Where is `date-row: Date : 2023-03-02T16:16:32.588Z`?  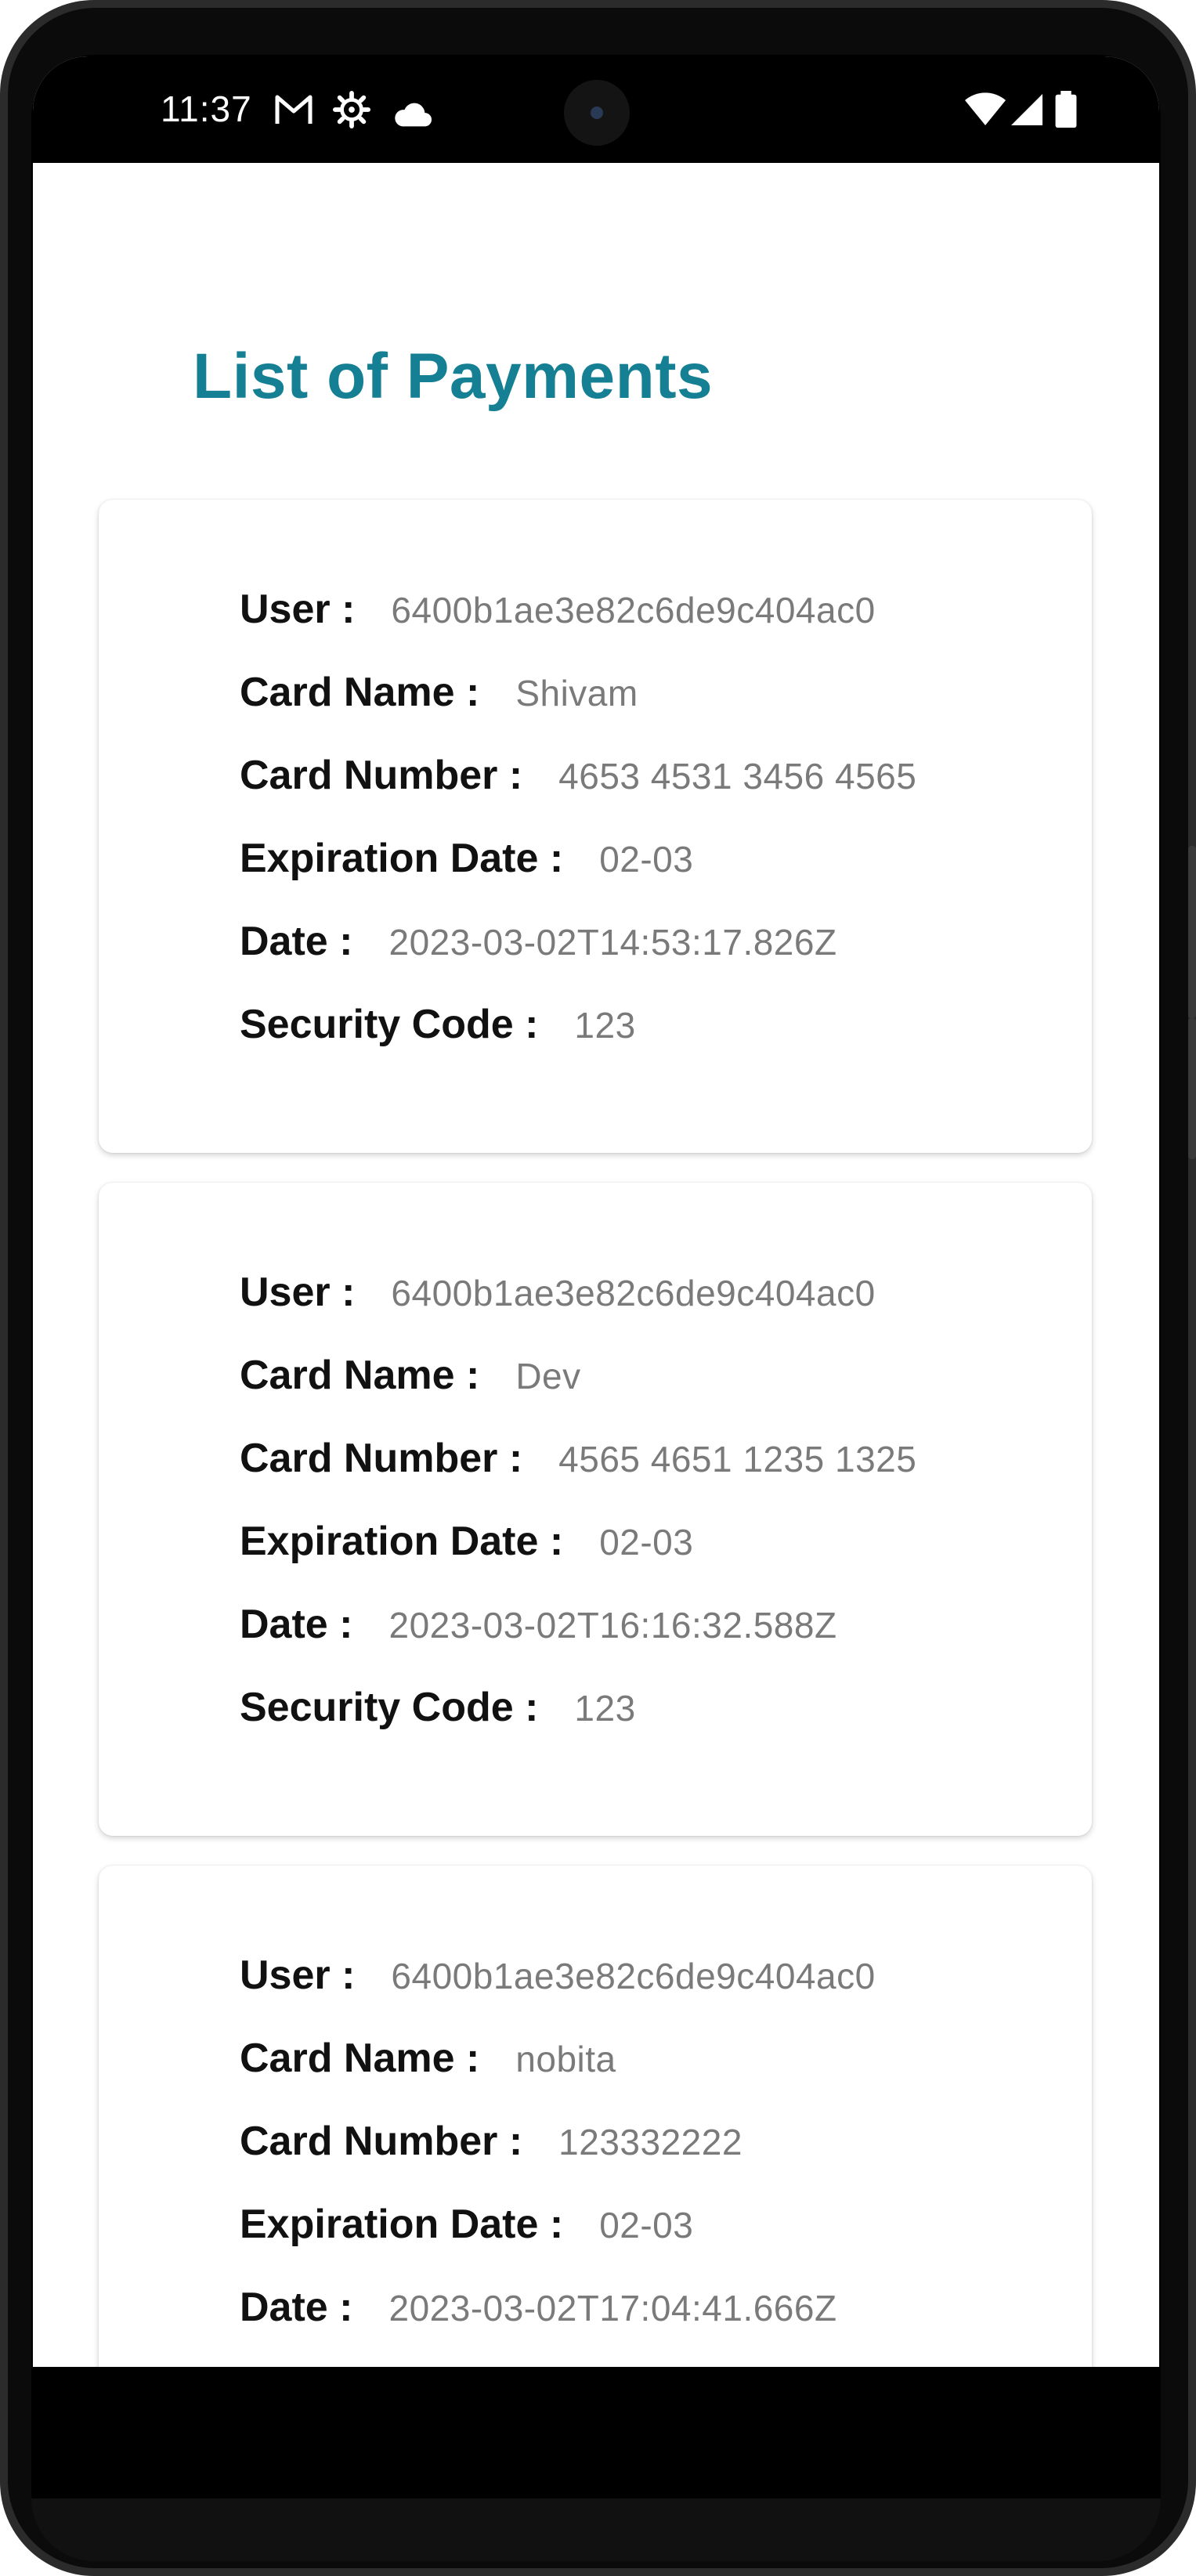
date-row: Date : 2023-03-02T16:16:32.588Z is located at coordinates (538, 1628).